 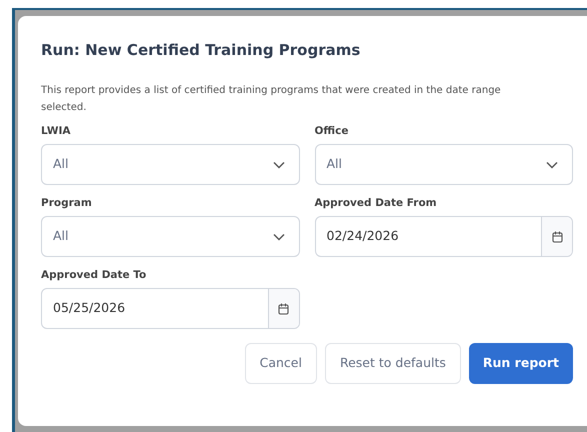 I want to click on date-field: 05/25/2026, so click(x=170, y=308).